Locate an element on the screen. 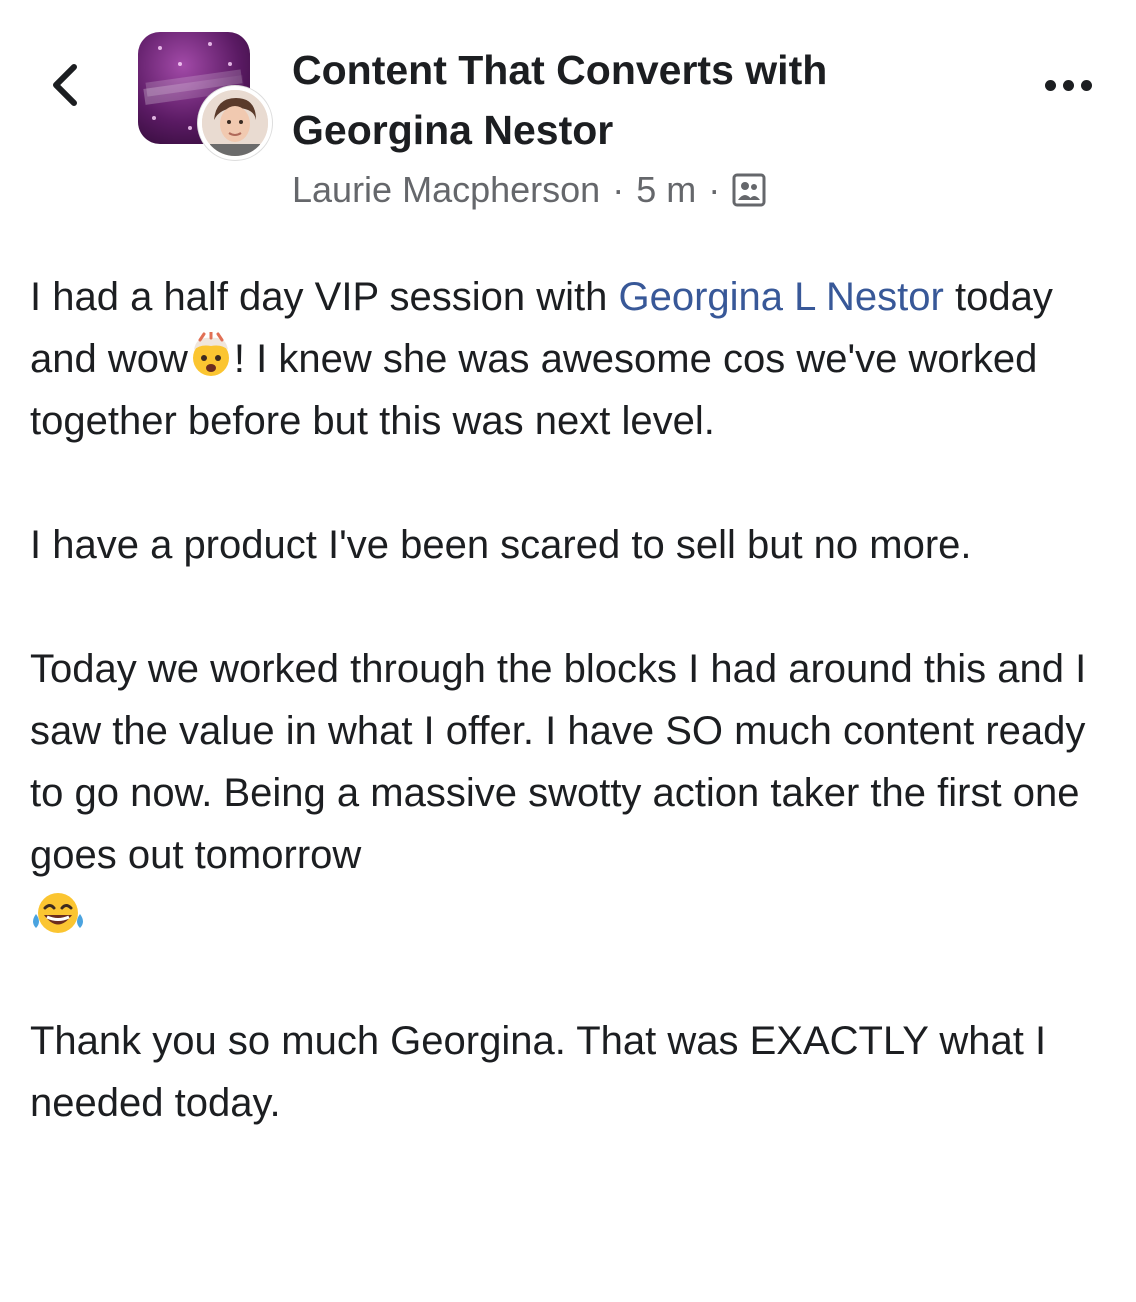 This screenshot has height=1302, width=1136. person-photo is located at coordinates (235, 123).